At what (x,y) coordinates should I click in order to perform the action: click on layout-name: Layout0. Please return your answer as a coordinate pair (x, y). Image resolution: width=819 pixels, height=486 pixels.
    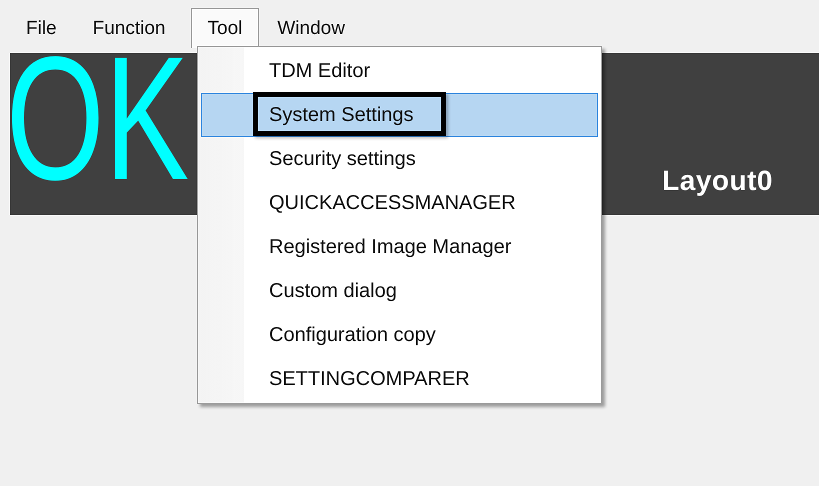
    Looking at the image, I should click on (717, 181).